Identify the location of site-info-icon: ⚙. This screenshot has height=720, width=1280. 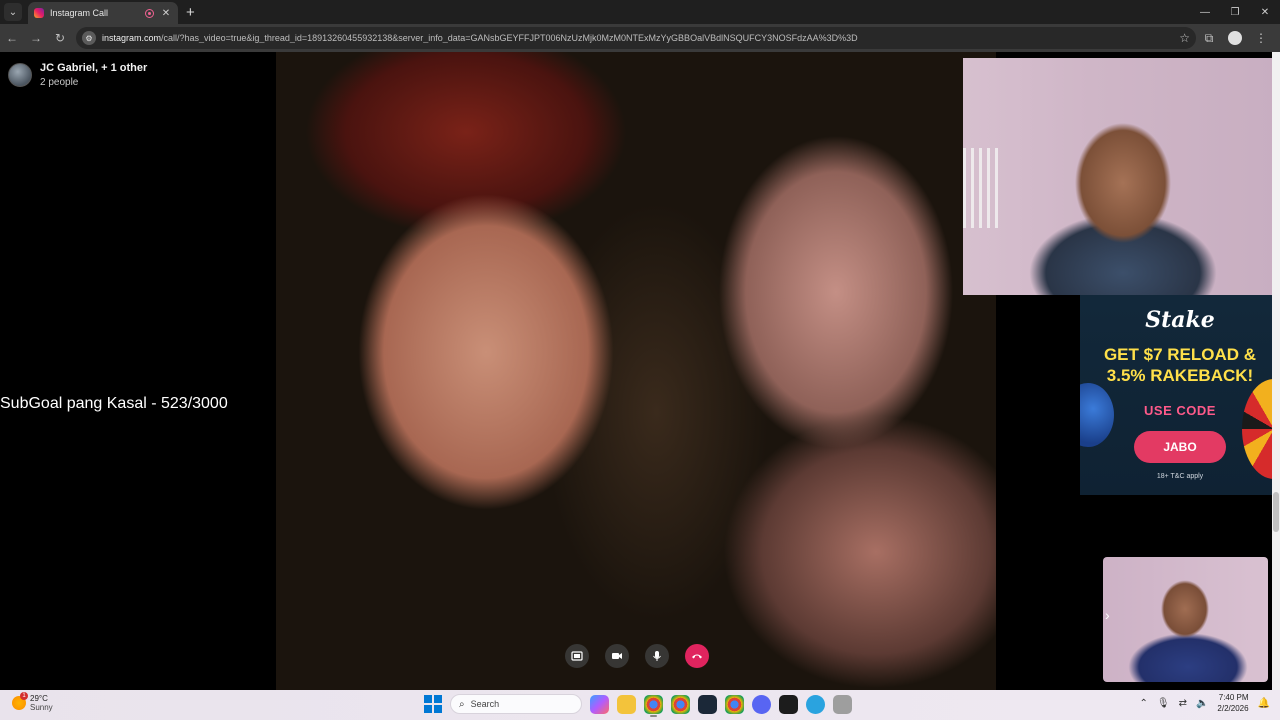
(89, 38).